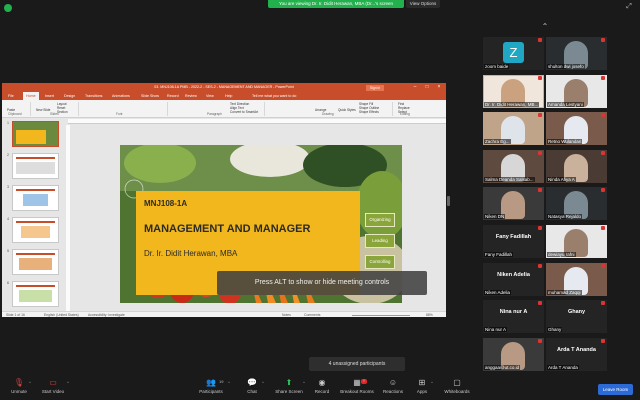 This screenshot has height=400, width=640. I want to click on new-slide-button: New Slide, so click(43, 110).